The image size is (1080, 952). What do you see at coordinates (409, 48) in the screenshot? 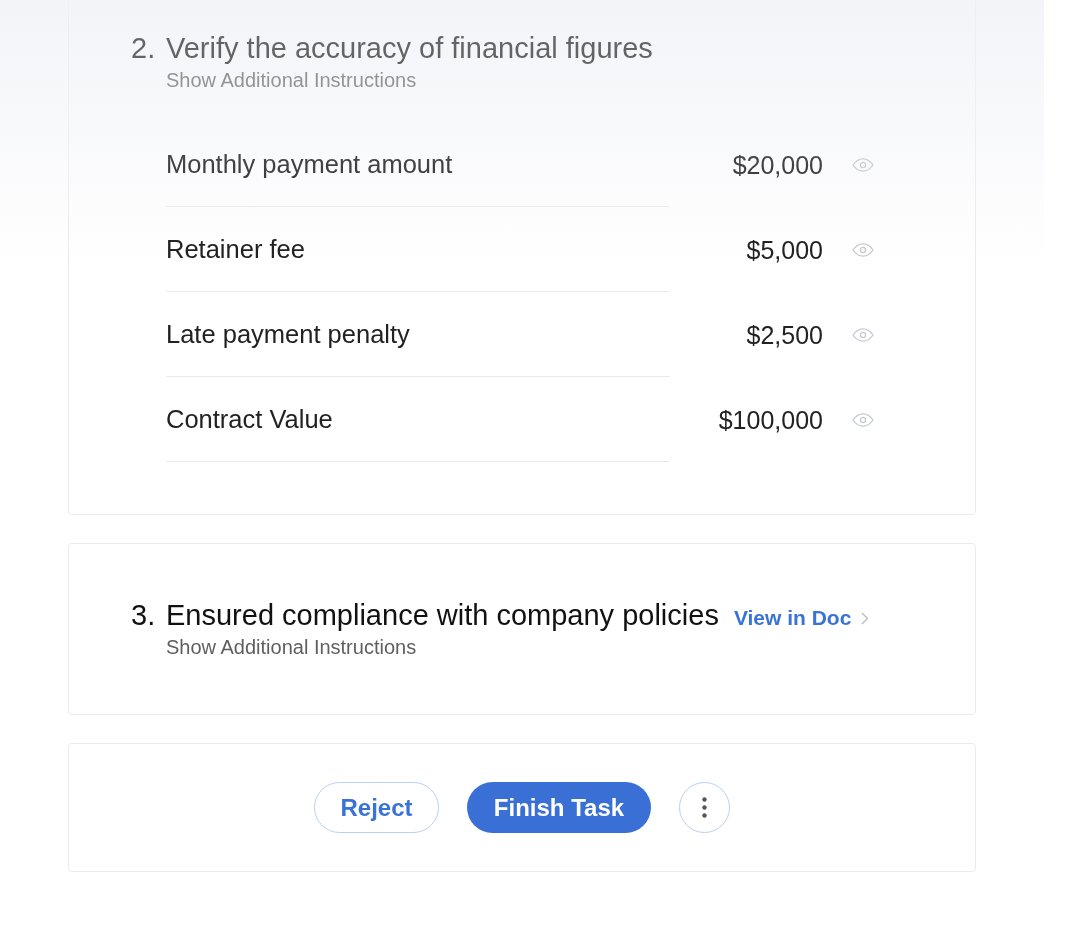
I see `step-title: Verify the accuracy of financial figures` at bounding box center [409, 48].